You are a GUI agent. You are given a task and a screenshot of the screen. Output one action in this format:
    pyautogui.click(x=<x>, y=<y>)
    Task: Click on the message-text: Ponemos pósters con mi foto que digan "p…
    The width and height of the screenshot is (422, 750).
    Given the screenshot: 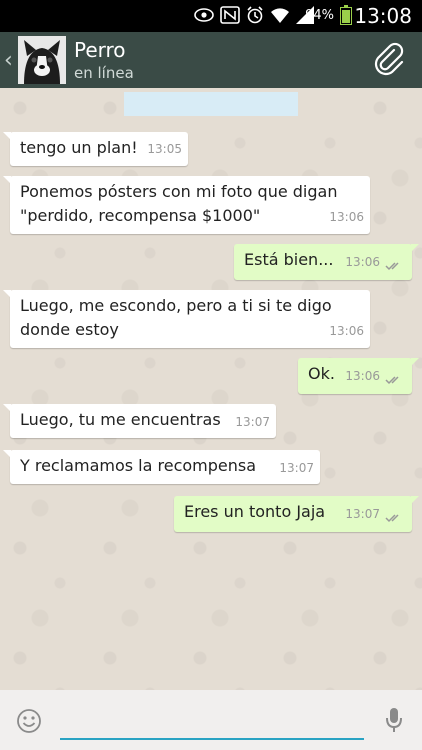 What is the action you would take?
    pyautogui.click(x=179, y=203)
    